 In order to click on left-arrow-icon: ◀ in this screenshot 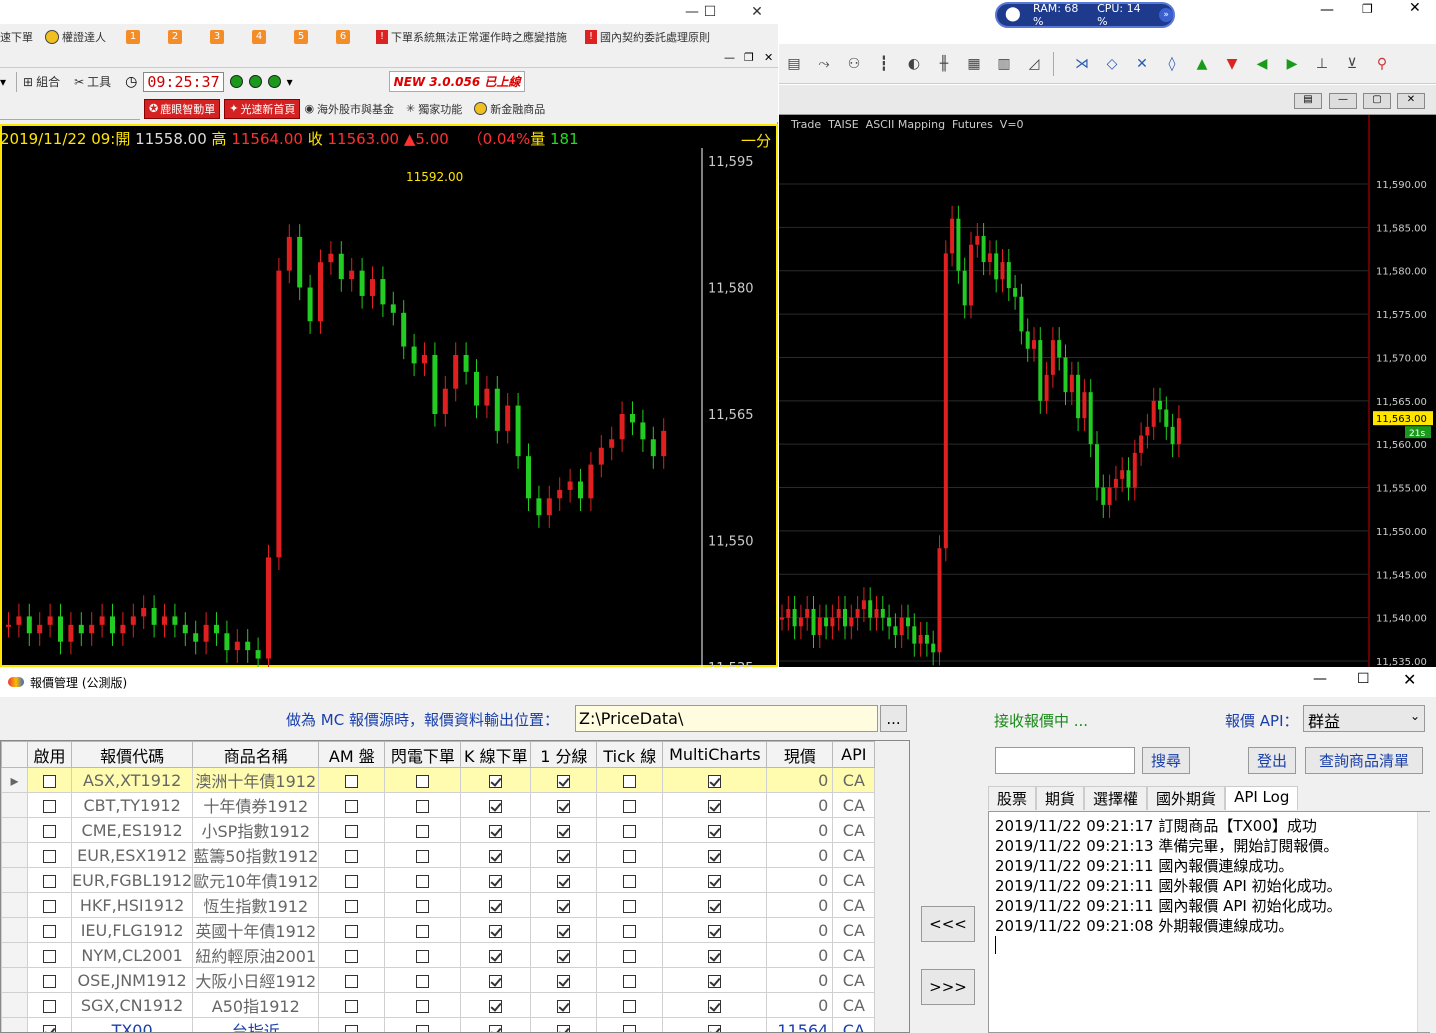, I will do `click(1262, 64)`.